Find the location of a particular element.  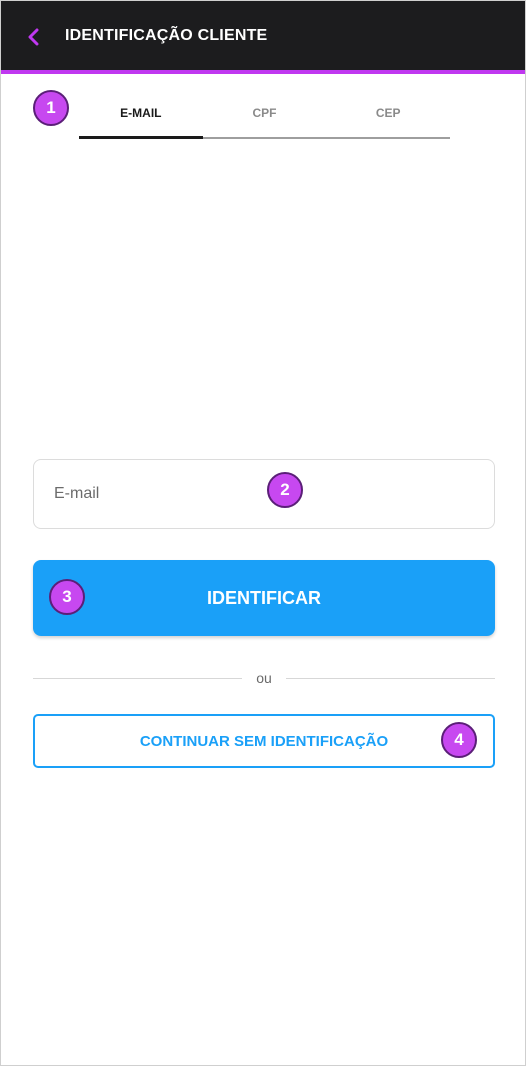

chevron-left-icon is located at coordinates (33, 37).